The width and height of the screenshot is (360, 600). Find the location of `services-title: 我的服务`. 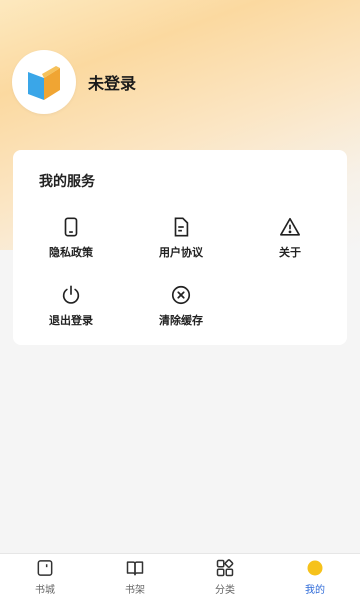

services-title: 我的服务 is located at coordinates (67, 182).